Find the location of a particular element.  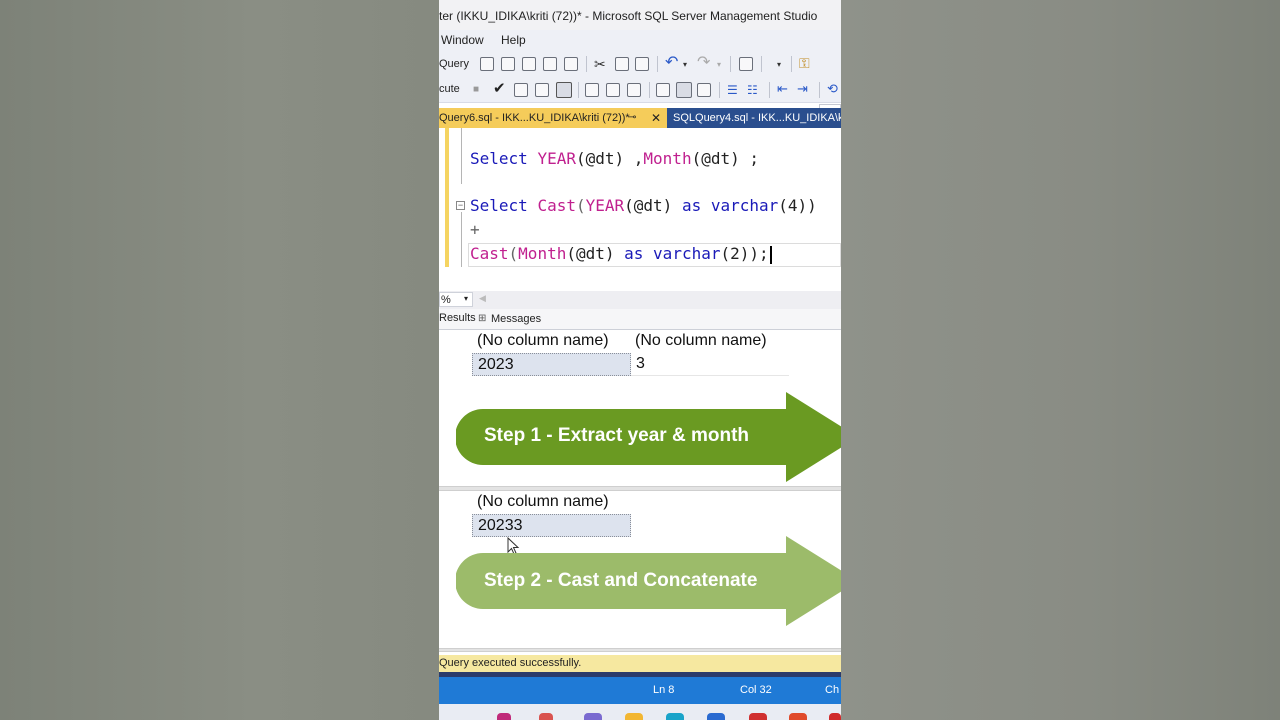

uncomment-icon: ☷ is located at coordinates (752, 90).